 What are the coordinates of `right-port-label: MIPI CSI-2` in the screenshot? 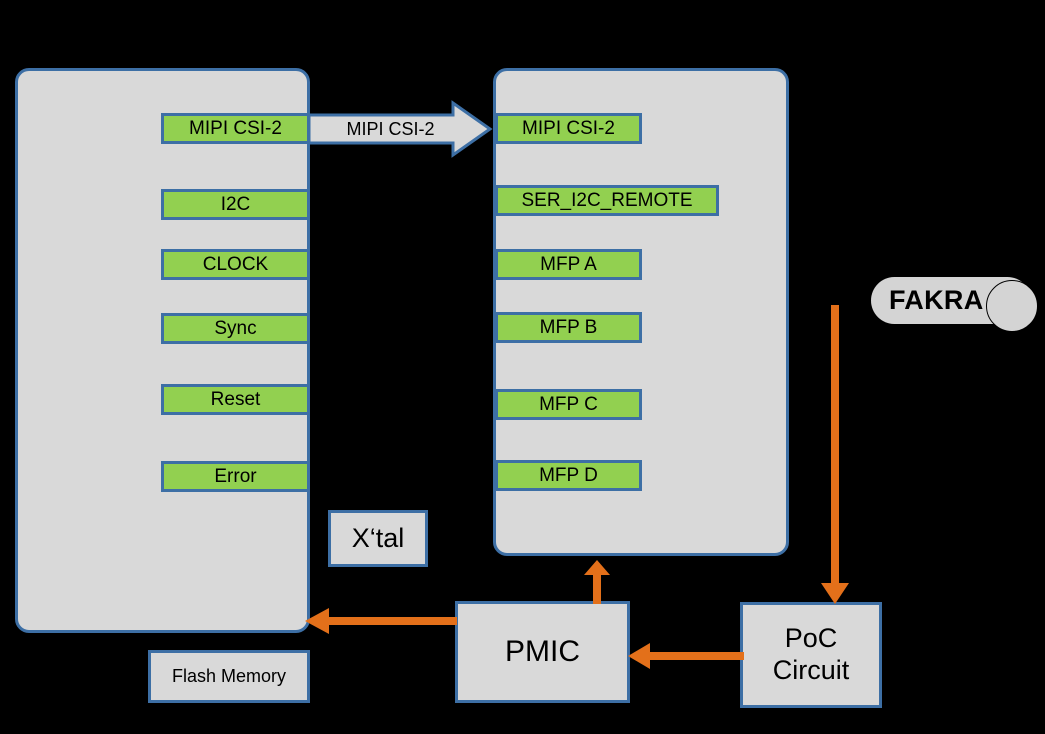 It's located at (568, 128).